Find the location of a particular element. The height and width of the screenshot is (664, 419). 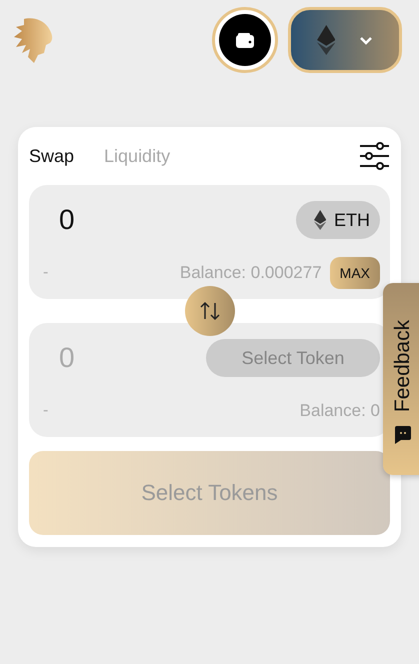

balance-text: Balance: 0.000277 is located at coordinates (251, 273).